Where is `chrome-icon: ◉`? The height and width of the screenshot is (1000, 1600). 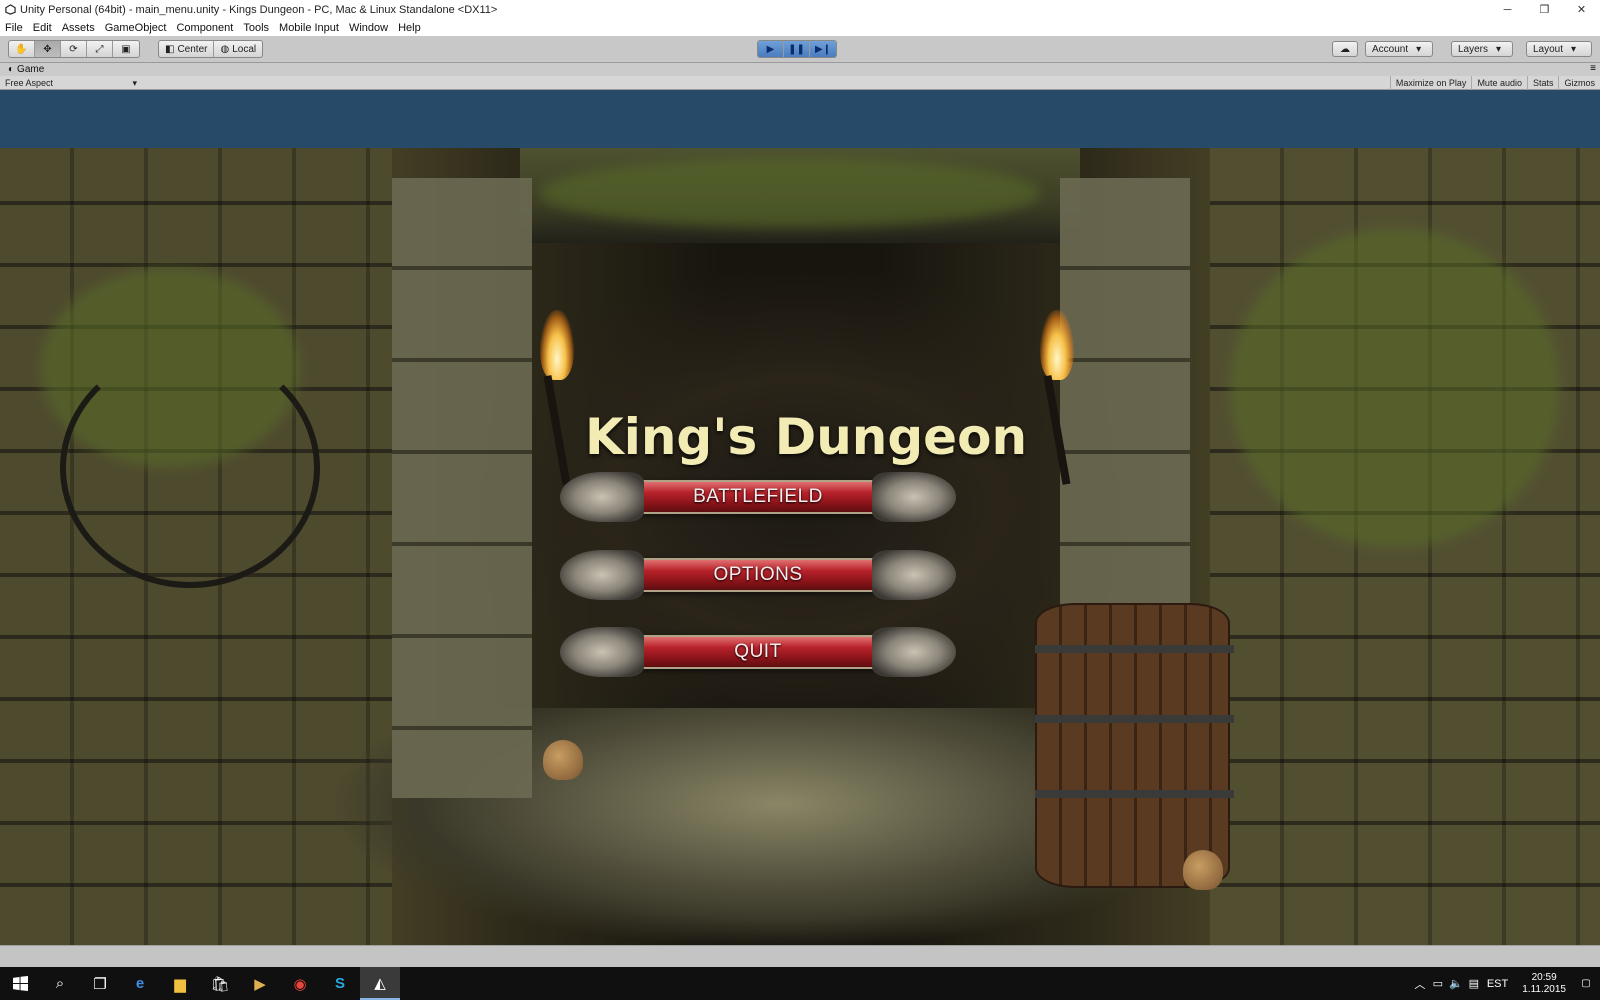 chrome-icon: ◉ is located at coordinates (300, 984).